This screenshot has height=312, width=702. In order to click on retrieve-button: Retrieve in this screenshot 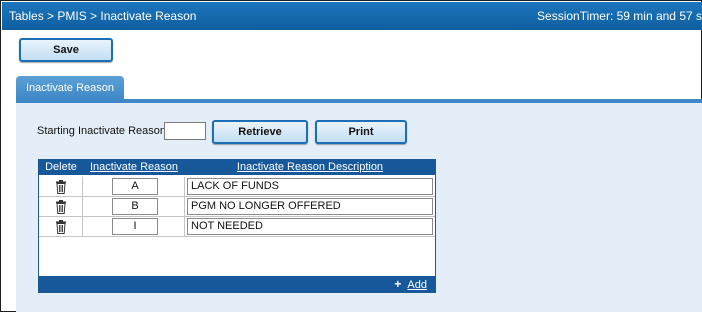, I will do `click(260, 132)`.